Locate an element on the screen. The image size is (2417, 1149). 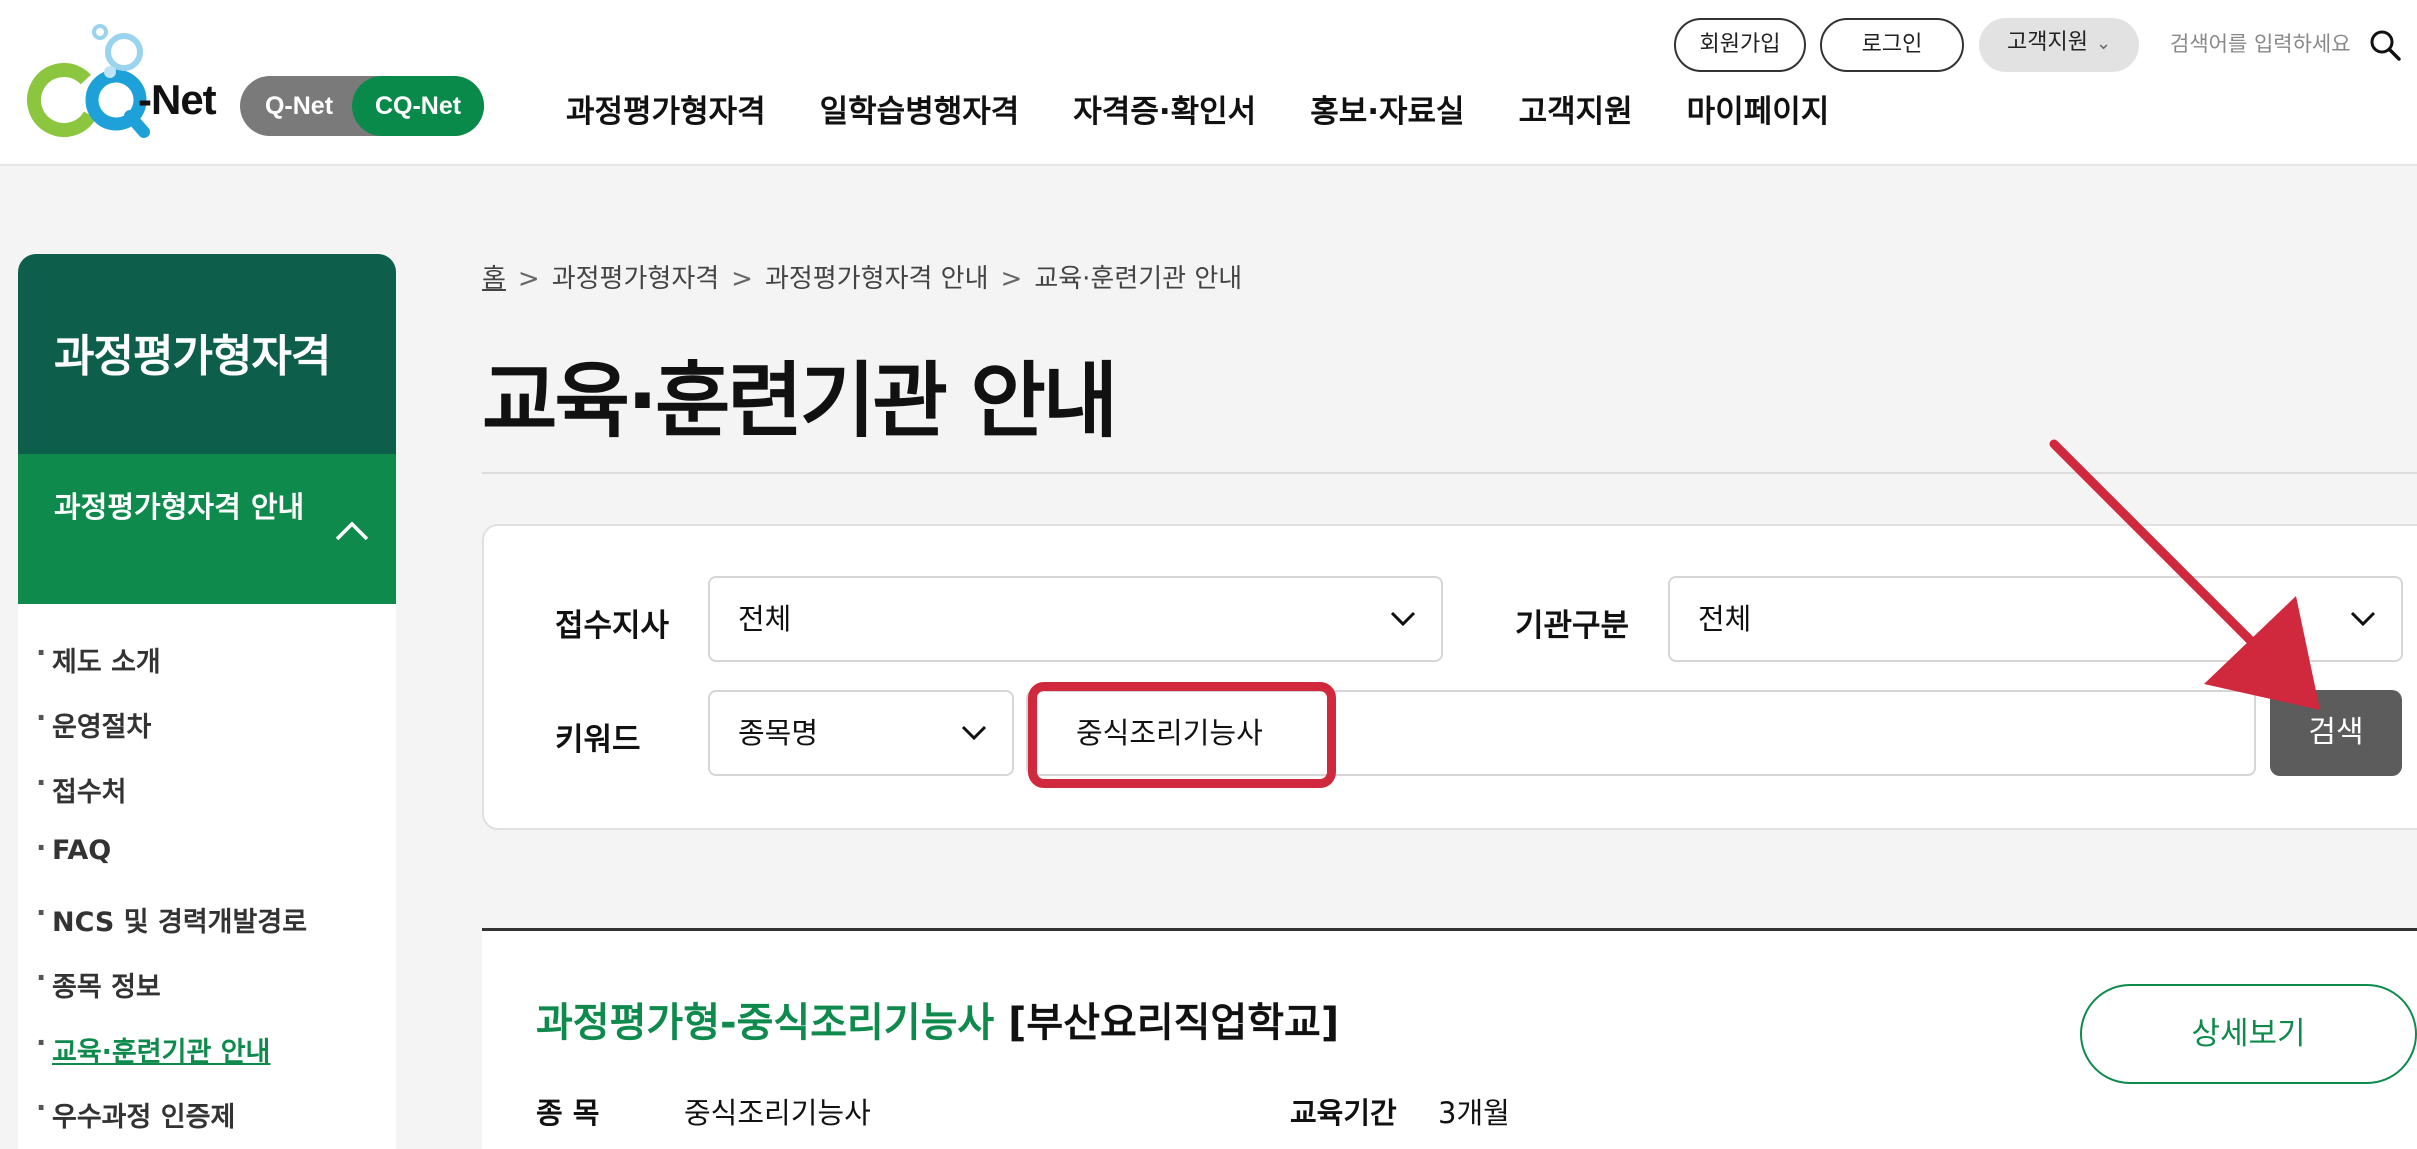
org-type-label: 기관구분 is located at coordinates (1572, 626).